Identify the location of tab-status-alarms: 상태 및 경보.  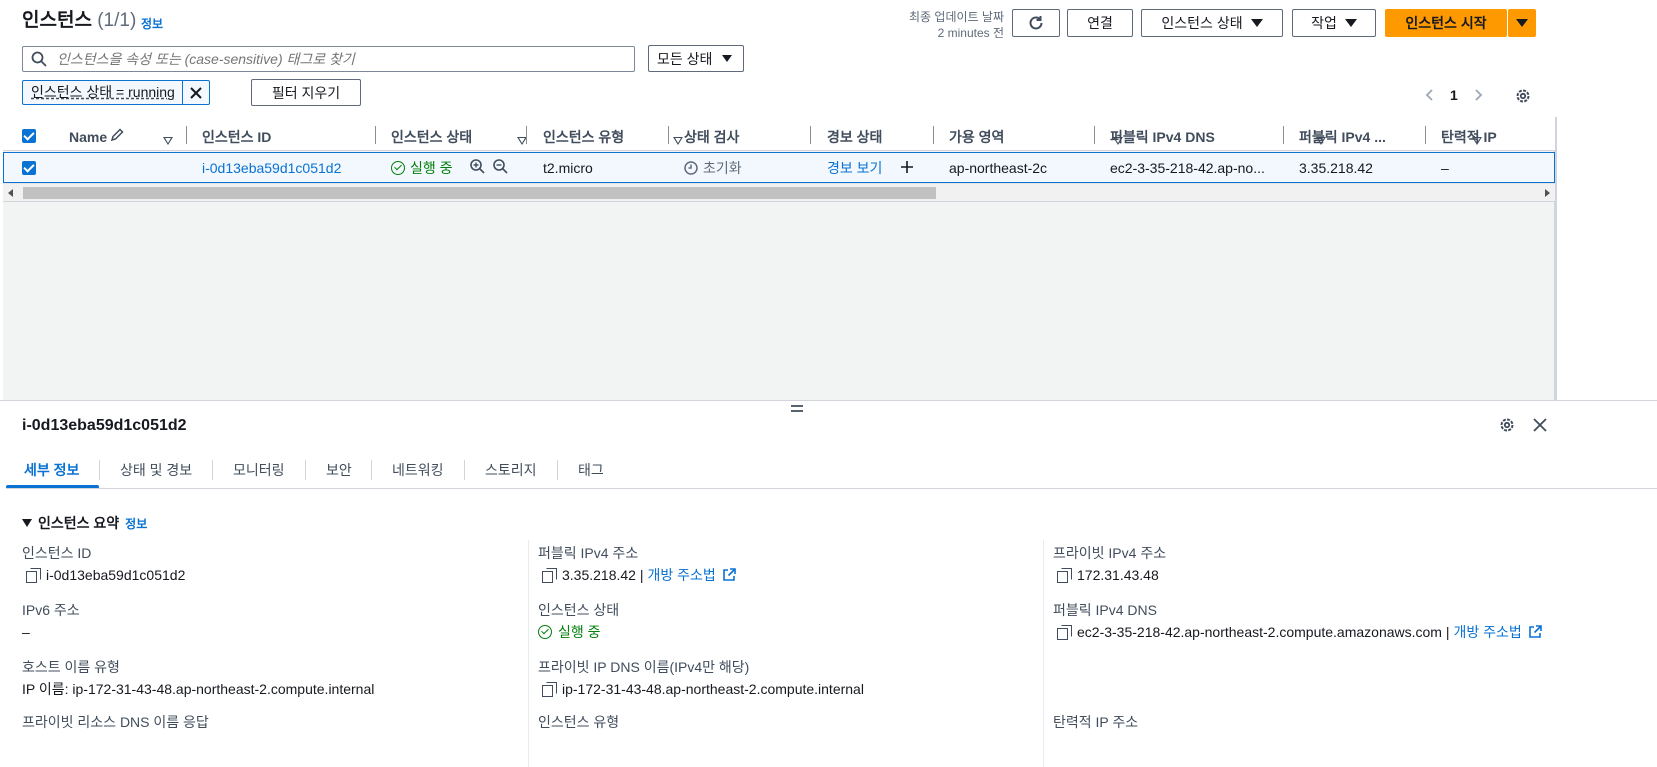
(156, 470).